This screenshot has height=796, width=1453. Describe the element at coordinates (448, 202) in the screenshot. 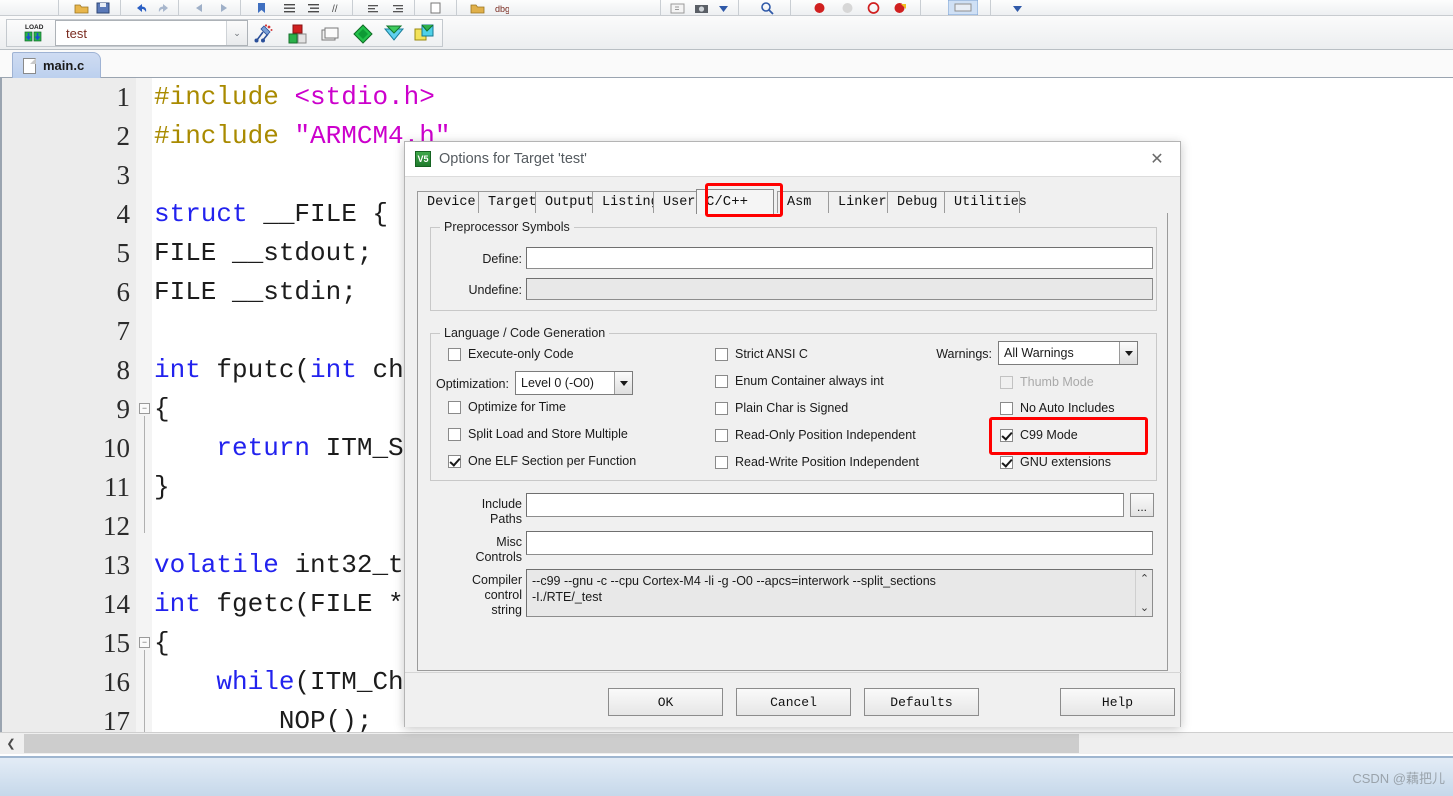

I see `dialog-tab-device: Device` at that location.